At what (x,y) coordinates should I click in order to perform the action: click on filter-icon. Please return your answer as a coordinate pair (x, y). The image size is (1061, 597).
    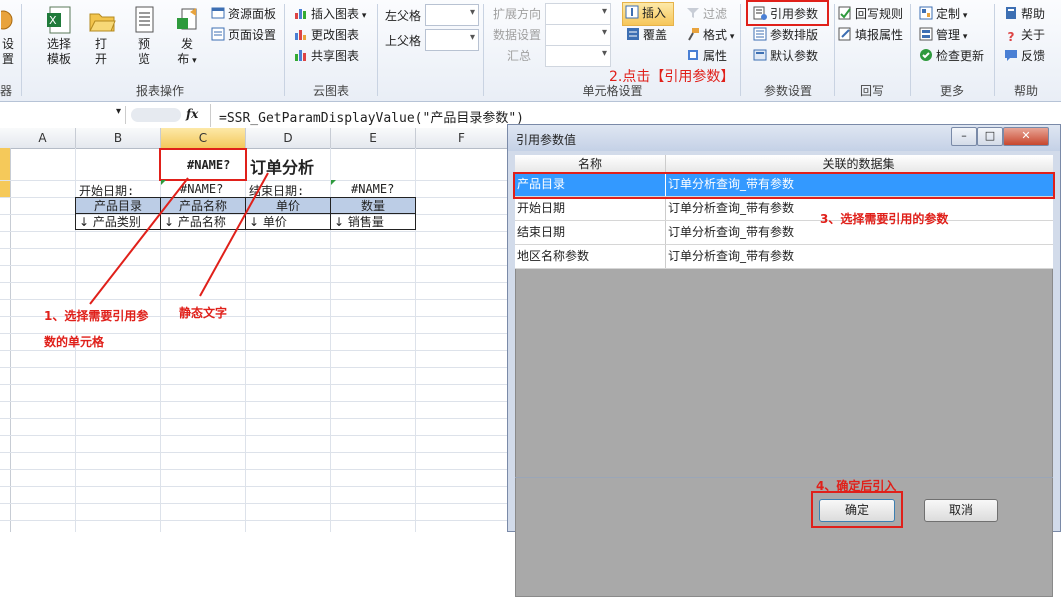
    Looking at the image, I should click on (693, 13).